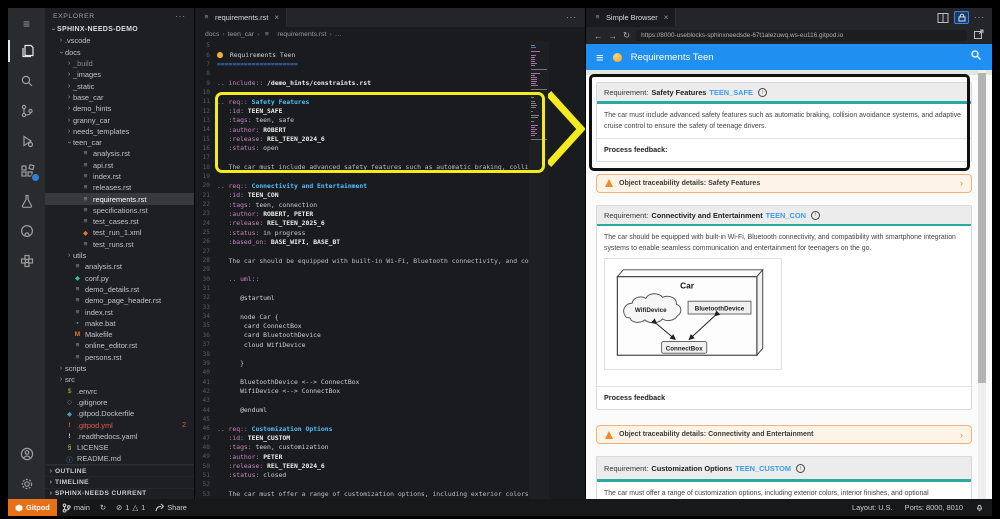 This screenshot has width=1000, height=519. I want to click on tree-folder: › scripts, so click(119, 368).